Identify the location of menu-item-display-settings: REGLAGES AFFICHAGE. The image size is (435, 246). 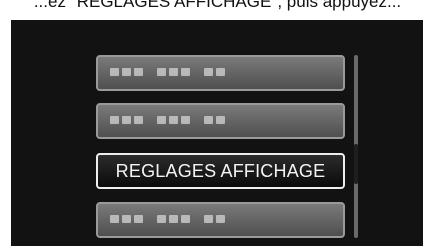
(220, 171).